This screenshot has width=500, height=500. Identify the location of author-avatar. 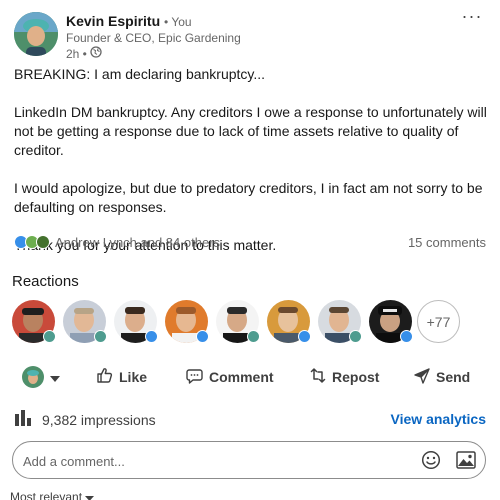
(36, 34).